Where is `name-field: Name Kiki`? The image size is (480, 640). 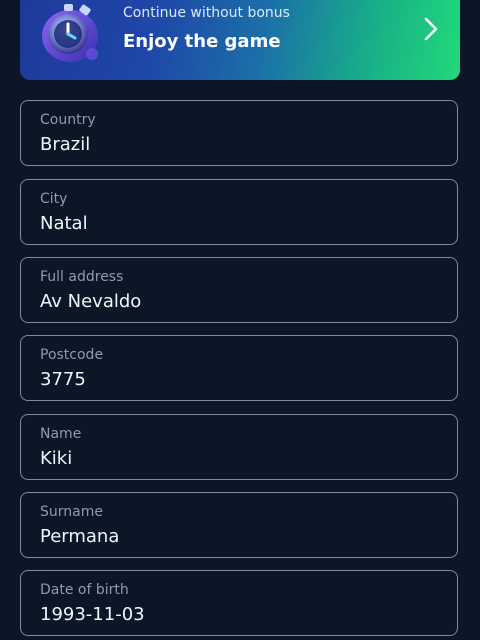
name-field: Name Kiki is located at coordinates (239, 447).